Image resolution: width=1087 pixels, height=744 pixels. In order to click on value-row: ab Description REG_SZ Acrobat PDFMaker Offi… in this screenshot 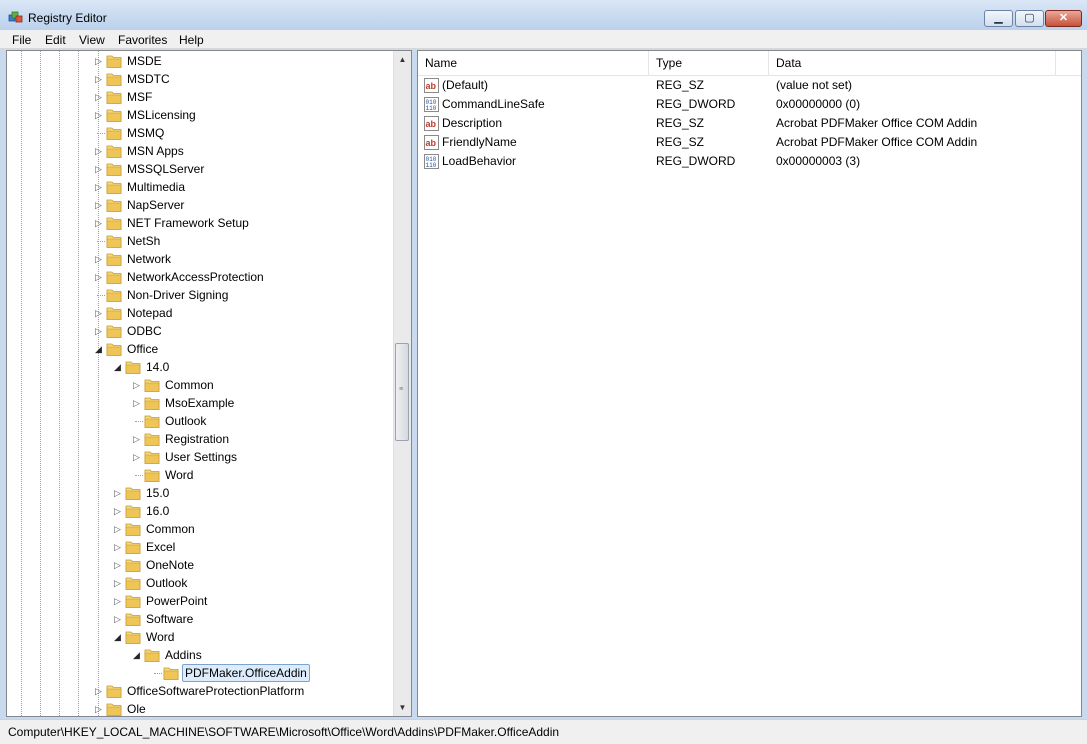, I will do `click(738, 123)`.